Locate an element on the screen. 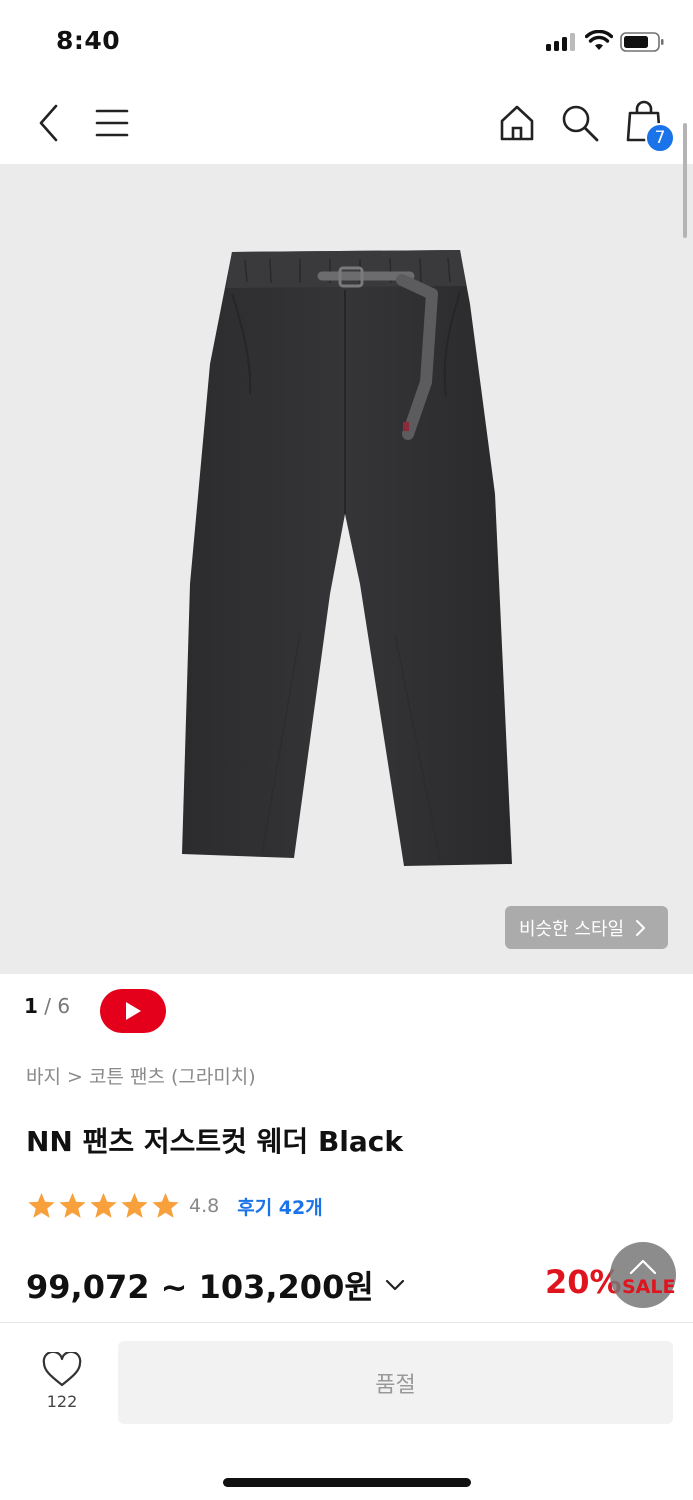 The width and height of the screenshot is (693, 1500). video-play-button is located at coordinates (133, 1011).